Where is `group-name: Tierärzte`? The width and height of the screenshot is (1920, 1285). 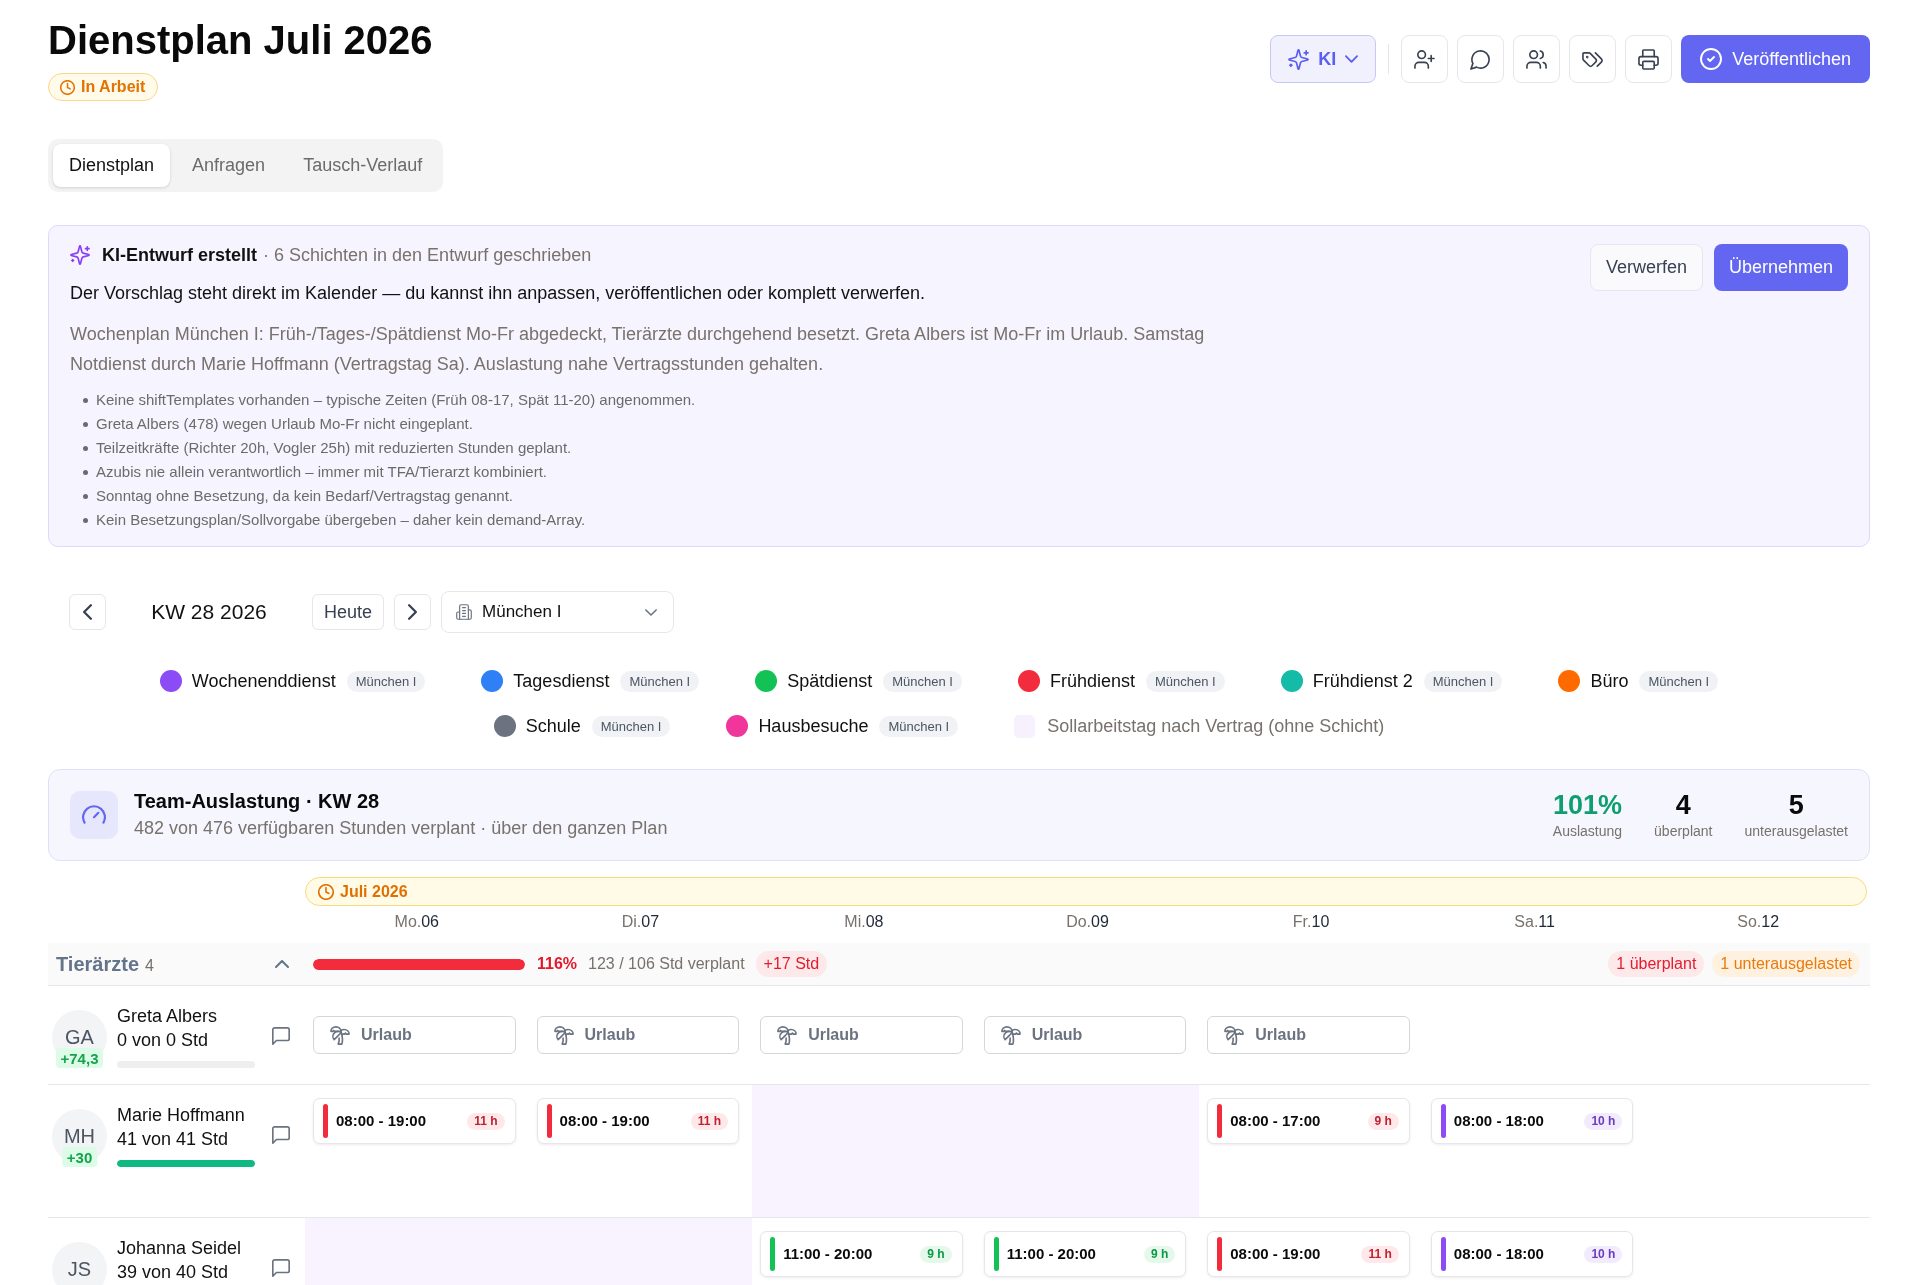
group-name: Tierärzte is located at coordinates (97, 964).